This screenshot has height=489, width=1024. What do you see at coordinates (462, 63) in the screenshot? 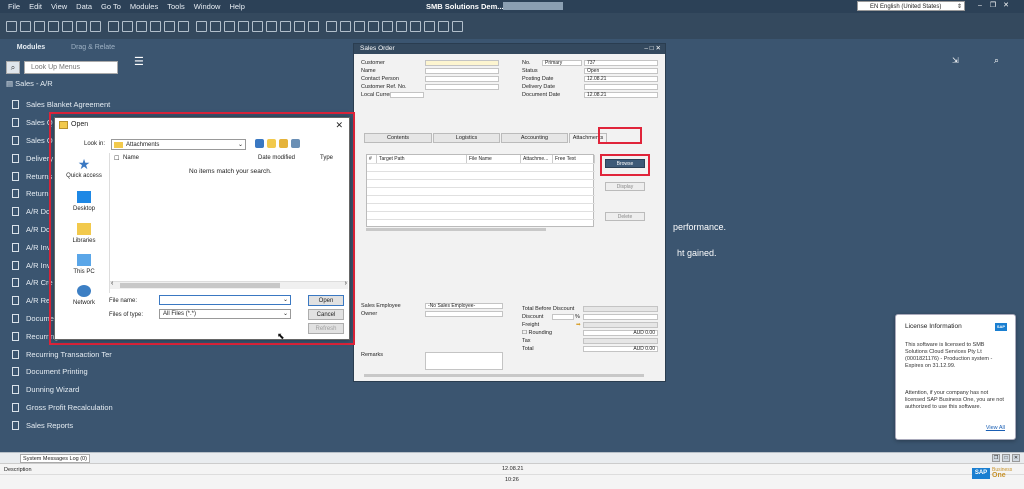
I see `customer-field` at bounding box center [462, 63].